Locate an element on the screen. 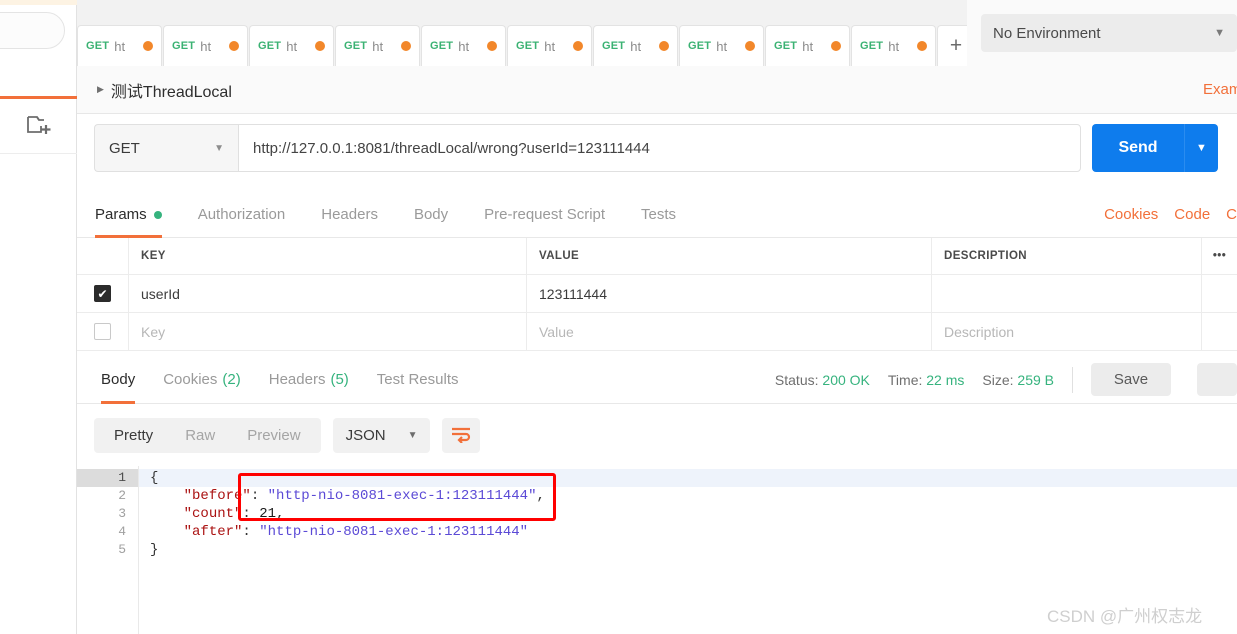  body-view-preview: Preview is located at coordinates (273, 435).